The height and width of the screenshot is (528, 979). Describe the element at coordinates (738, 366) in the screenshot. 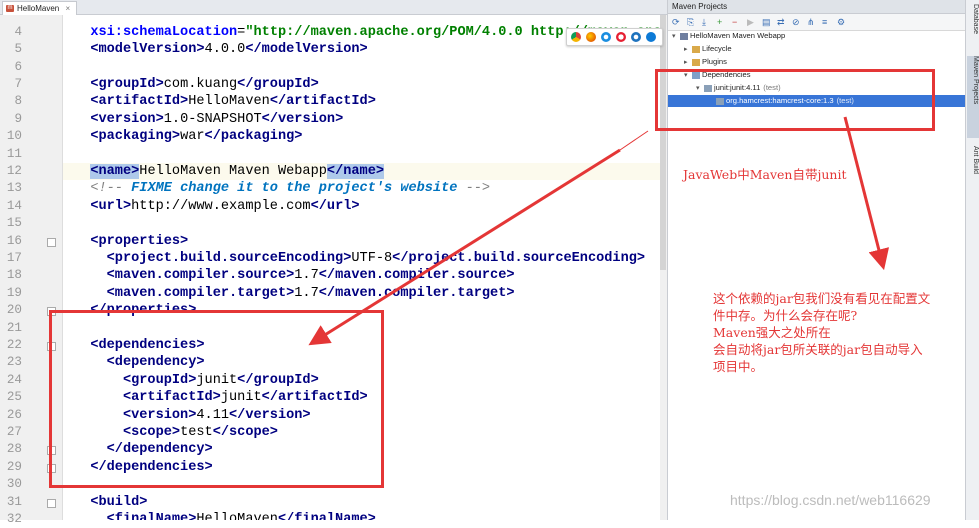

I see `annotation-note-line: 项目中。` at that location.